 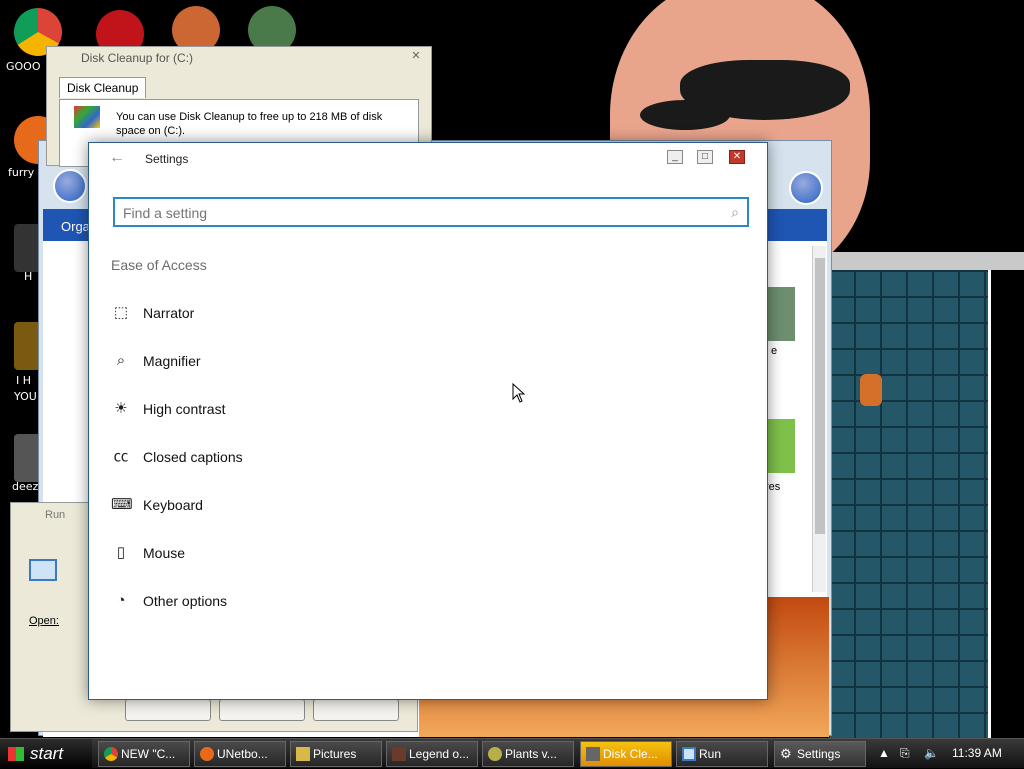 What do you see at coordinates (737, 157) in the screenshot?
I see `close-button: ✕` at bounding box center [737, 157].